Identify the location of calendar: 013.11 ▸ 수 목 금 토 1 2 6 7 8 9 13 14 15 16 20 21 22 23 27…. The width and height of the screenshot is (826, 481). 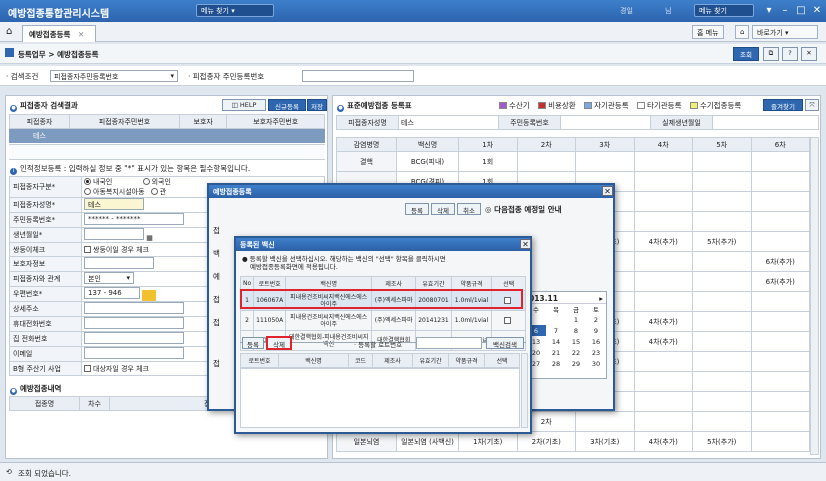
(566, 335).